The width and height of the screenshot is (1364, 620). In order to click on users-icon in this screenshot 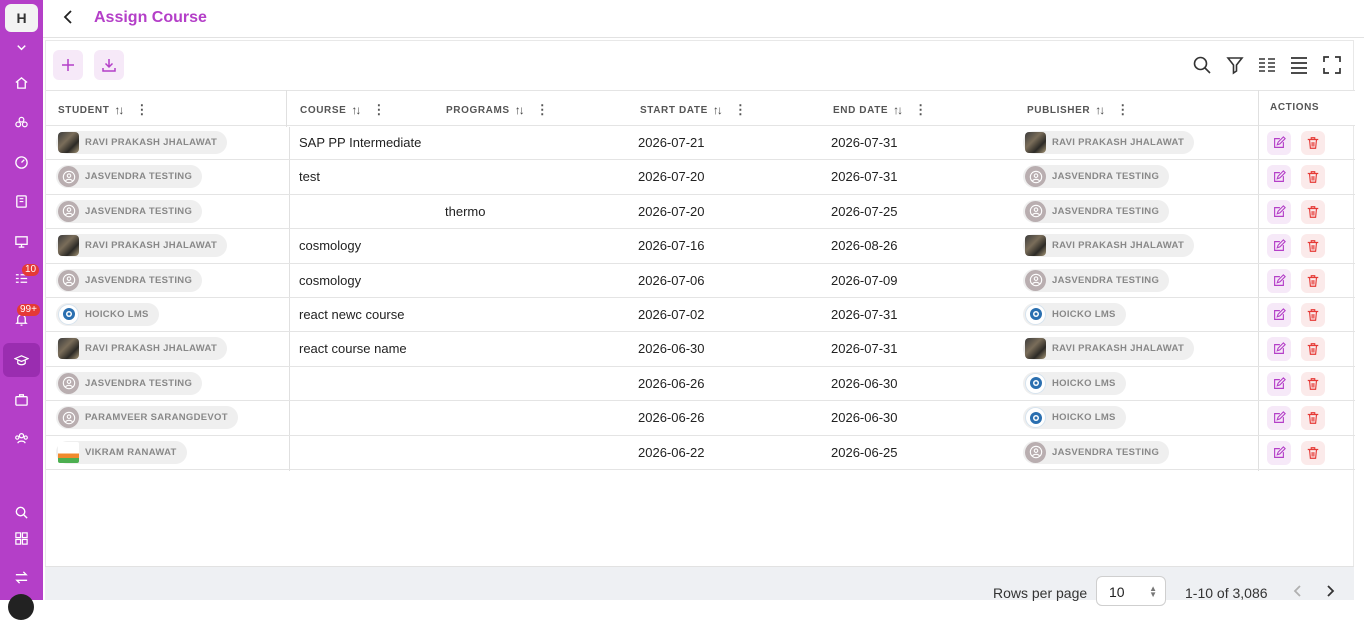, I will do `click(21, 438)`.